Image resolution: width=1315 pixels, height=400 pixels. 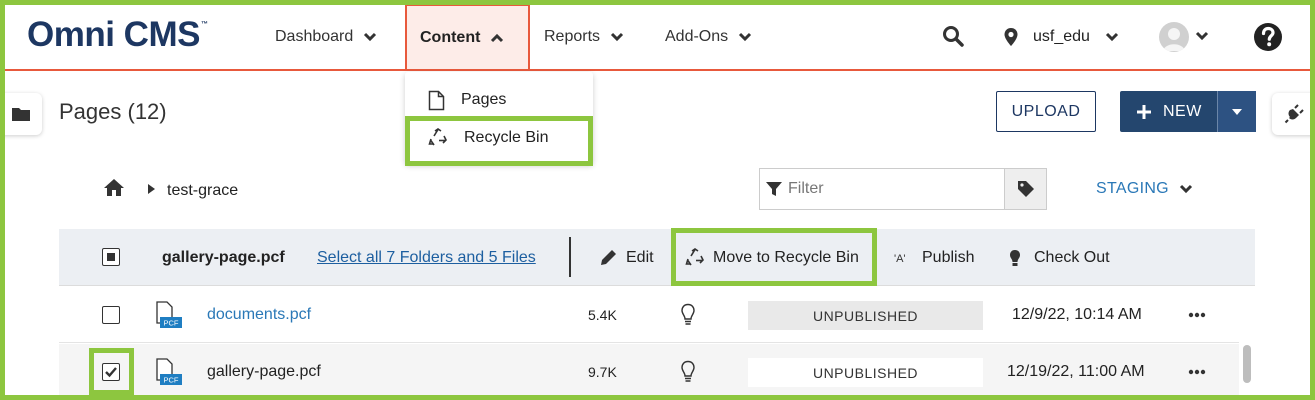 I want to click on edit-button: Edit, so click(x=627, y=257).